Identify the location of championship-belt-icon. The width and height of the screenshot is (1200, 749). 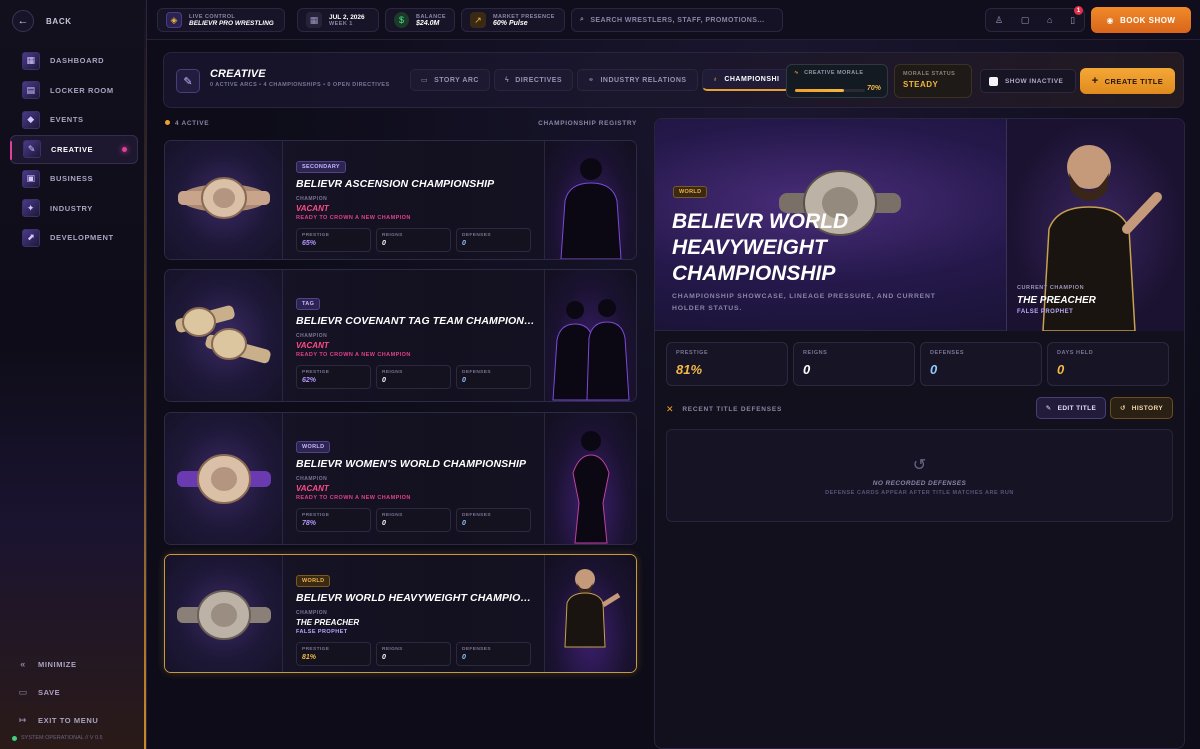
(224, 198).